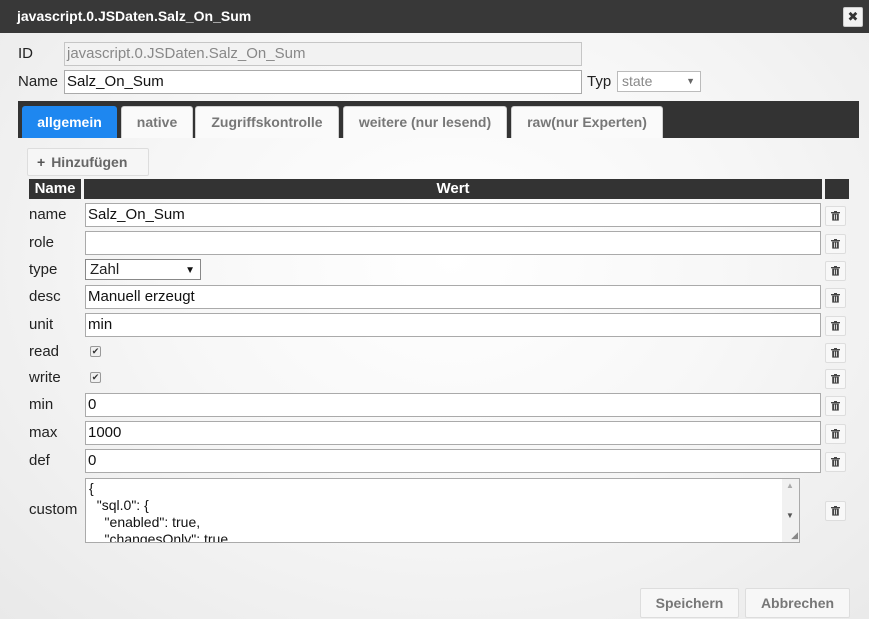 This screenshot has width=869, height=619. What do you see at coordinates (42, 242) in the screenshot?
I see `property-label-role: role` at bounding box center [42, 242].